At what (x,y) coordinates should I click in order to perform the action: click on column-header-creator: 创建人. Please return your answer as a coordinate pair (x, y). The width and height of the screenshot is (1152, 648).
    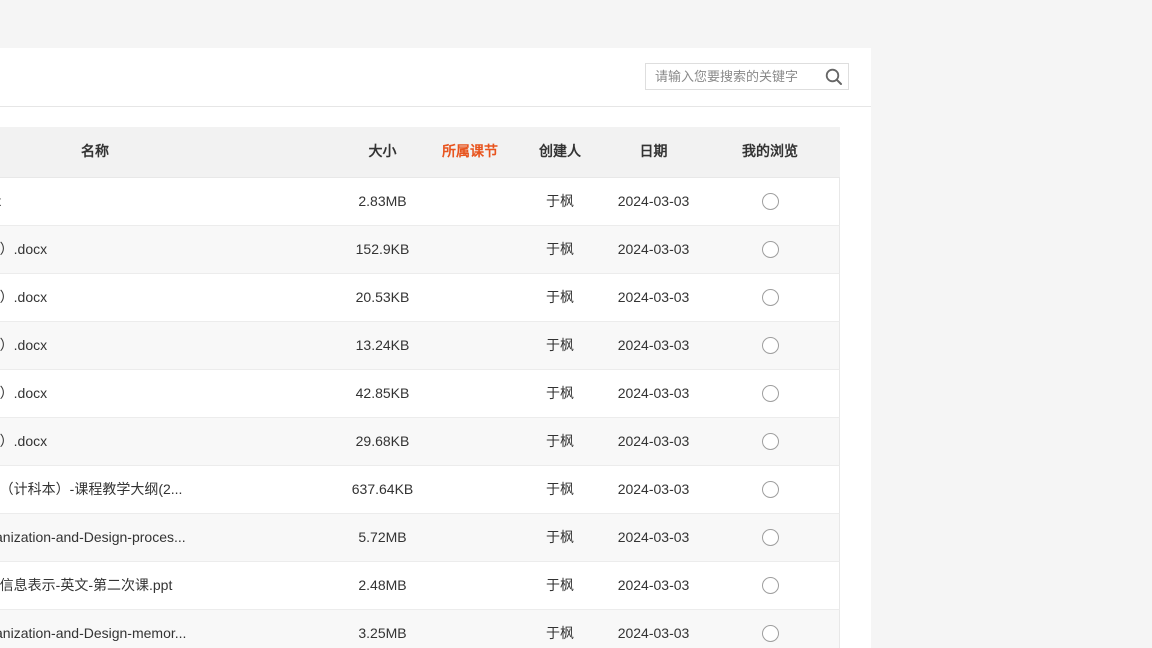
    Looking at the image, I should click on (560, 152).